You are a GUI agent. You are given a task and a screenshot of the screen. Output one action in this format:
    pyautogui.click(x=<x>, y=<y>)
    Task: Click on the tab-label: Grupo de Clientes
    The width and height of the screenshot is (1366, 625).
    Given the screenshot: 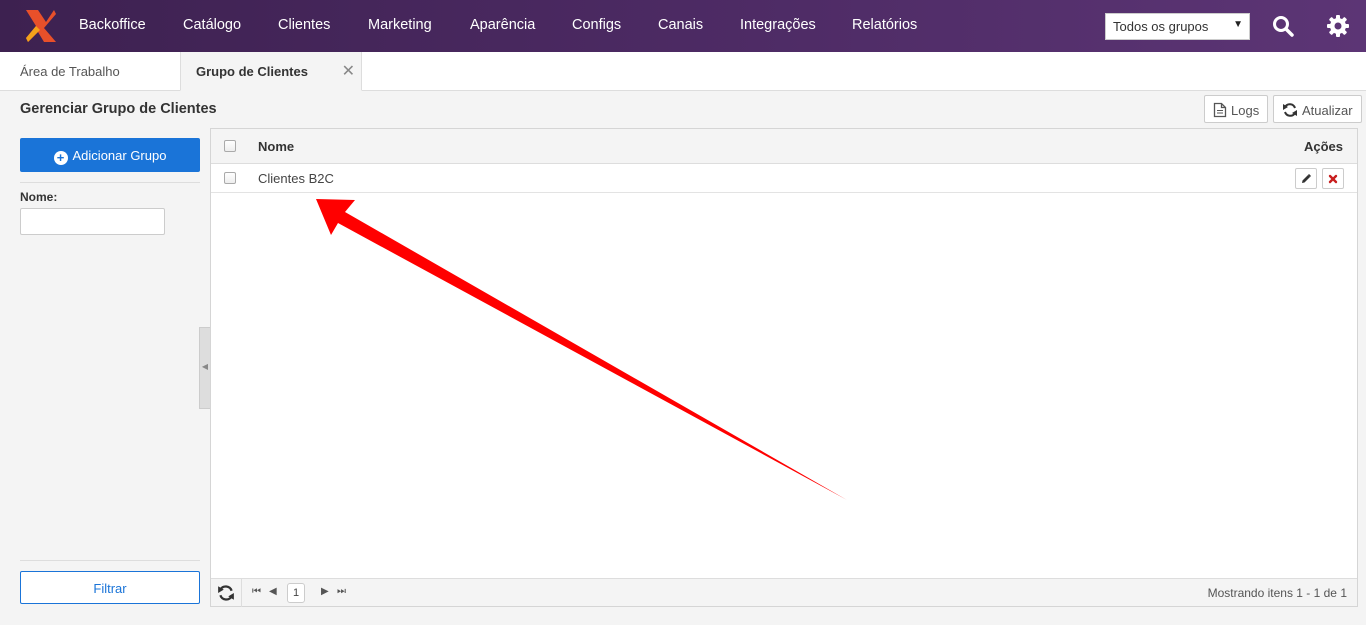 What is the action you would take?
    pyautogui.click(x=252, y=71)
    